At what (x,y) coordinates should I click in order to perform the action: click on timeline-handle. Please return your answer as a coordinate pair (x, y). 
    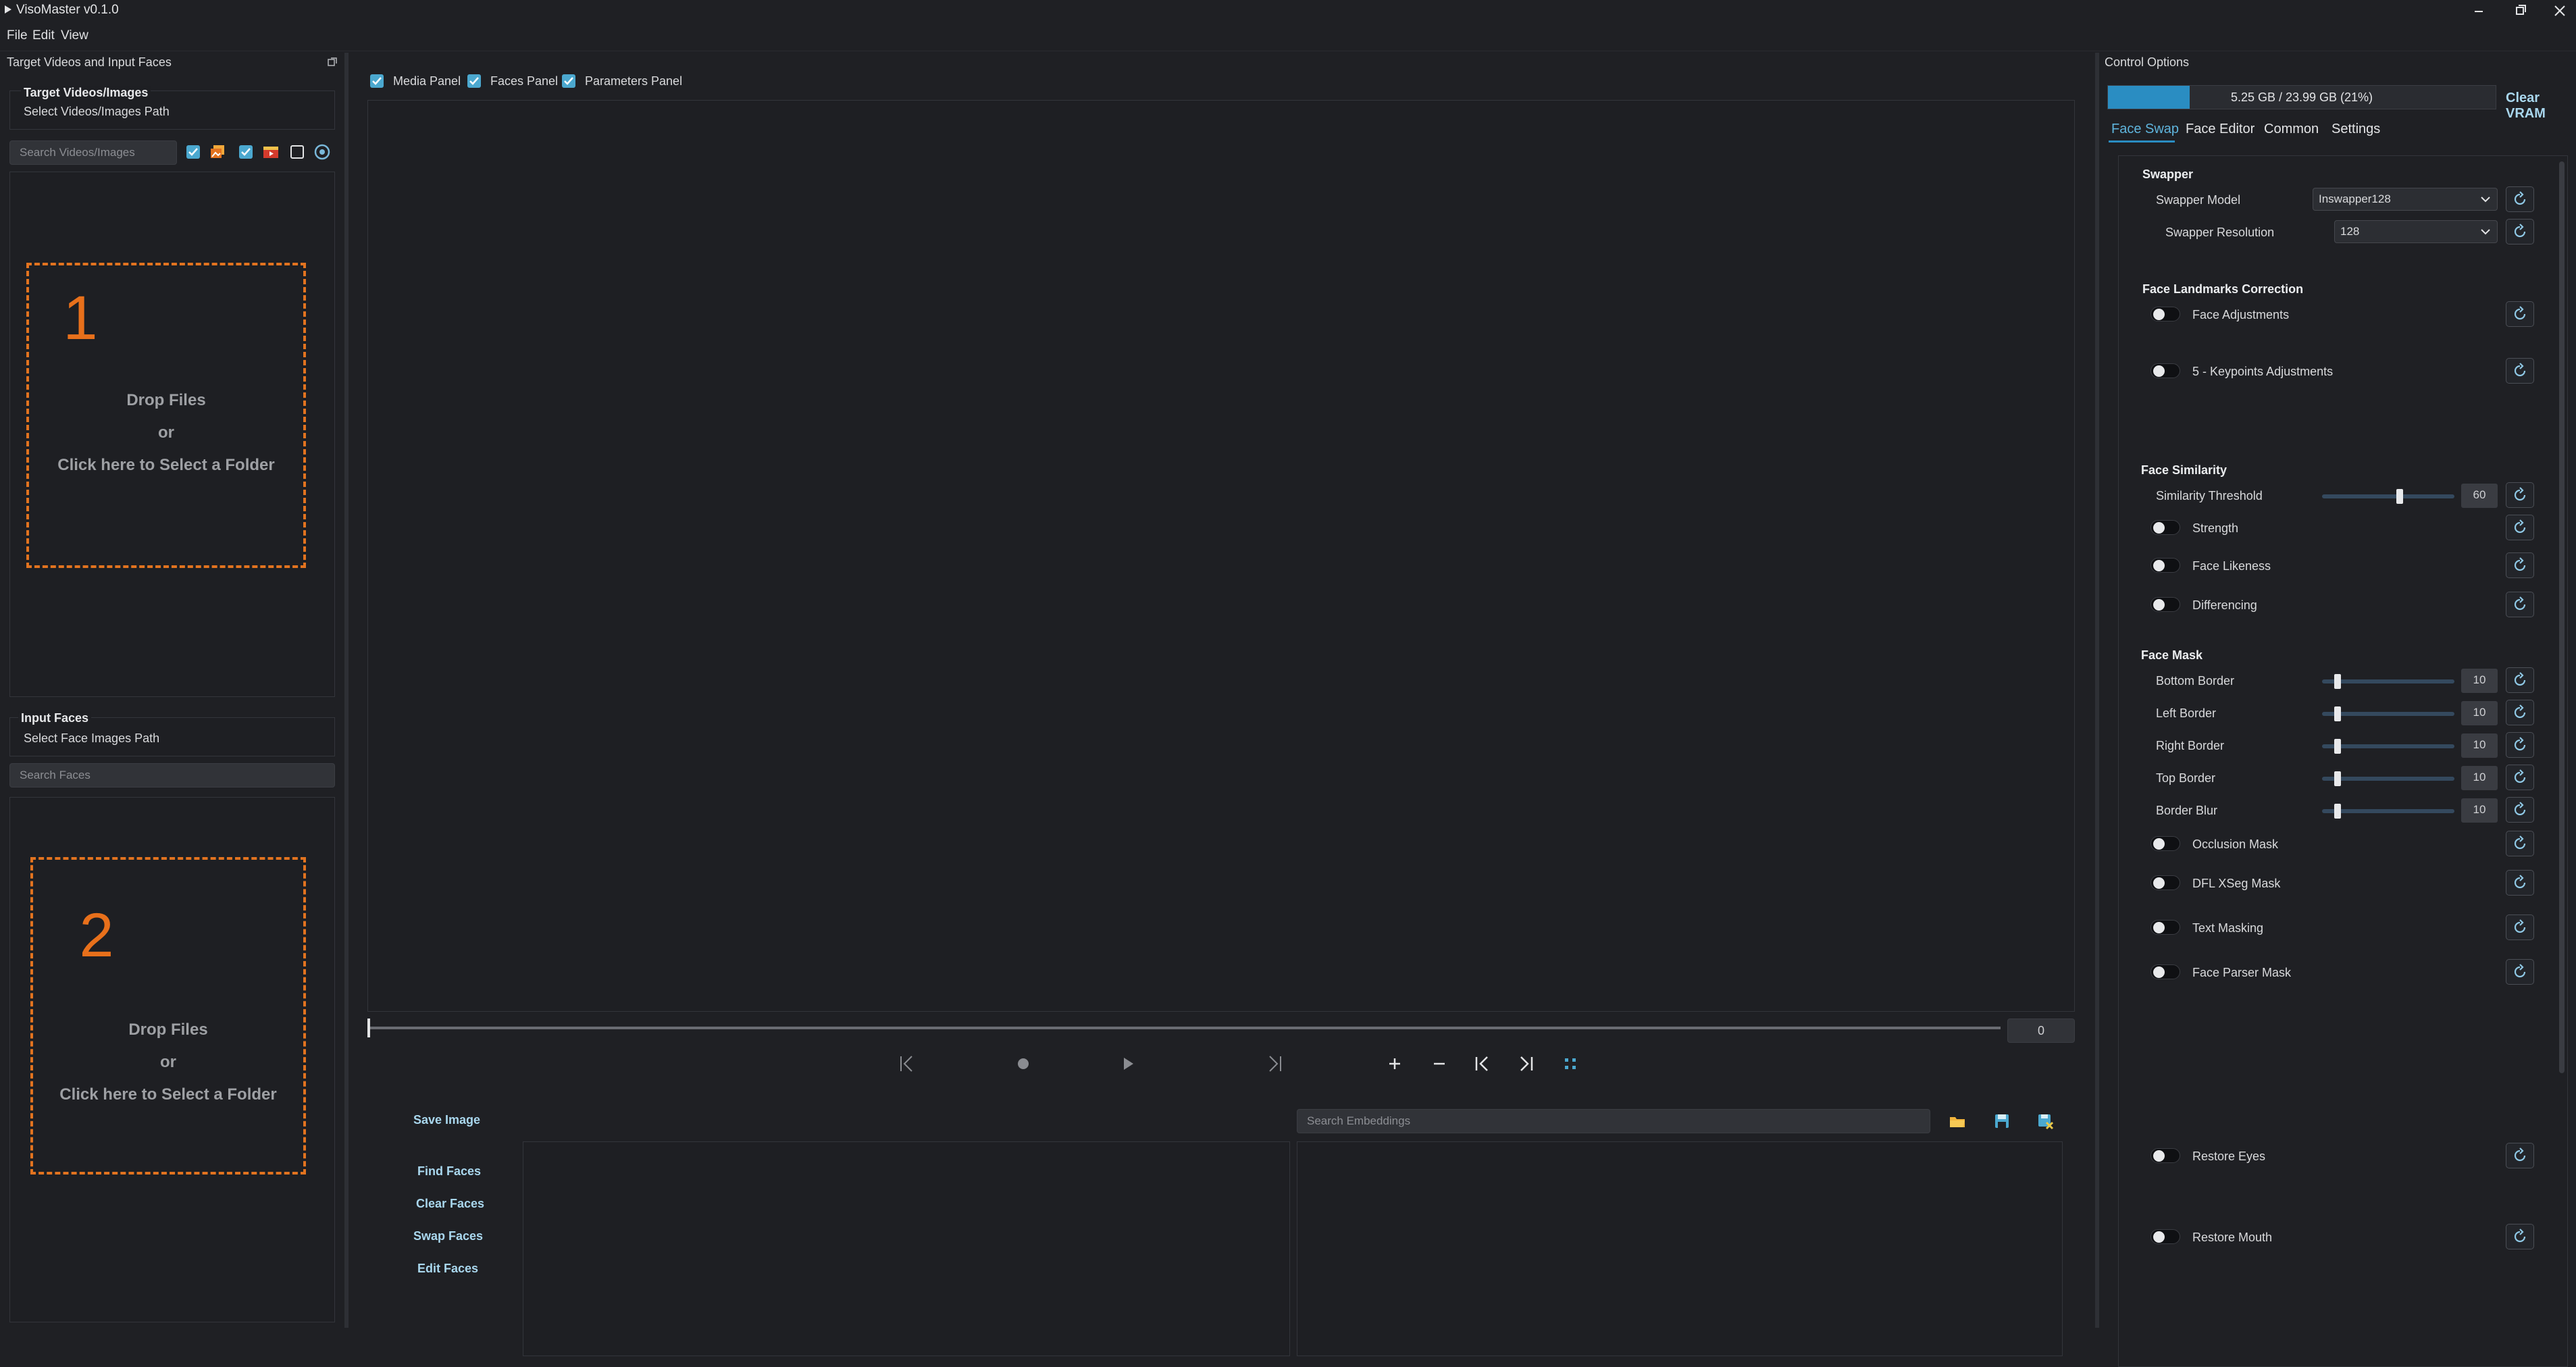
    Looking at the image, I should click on (368, 1027).